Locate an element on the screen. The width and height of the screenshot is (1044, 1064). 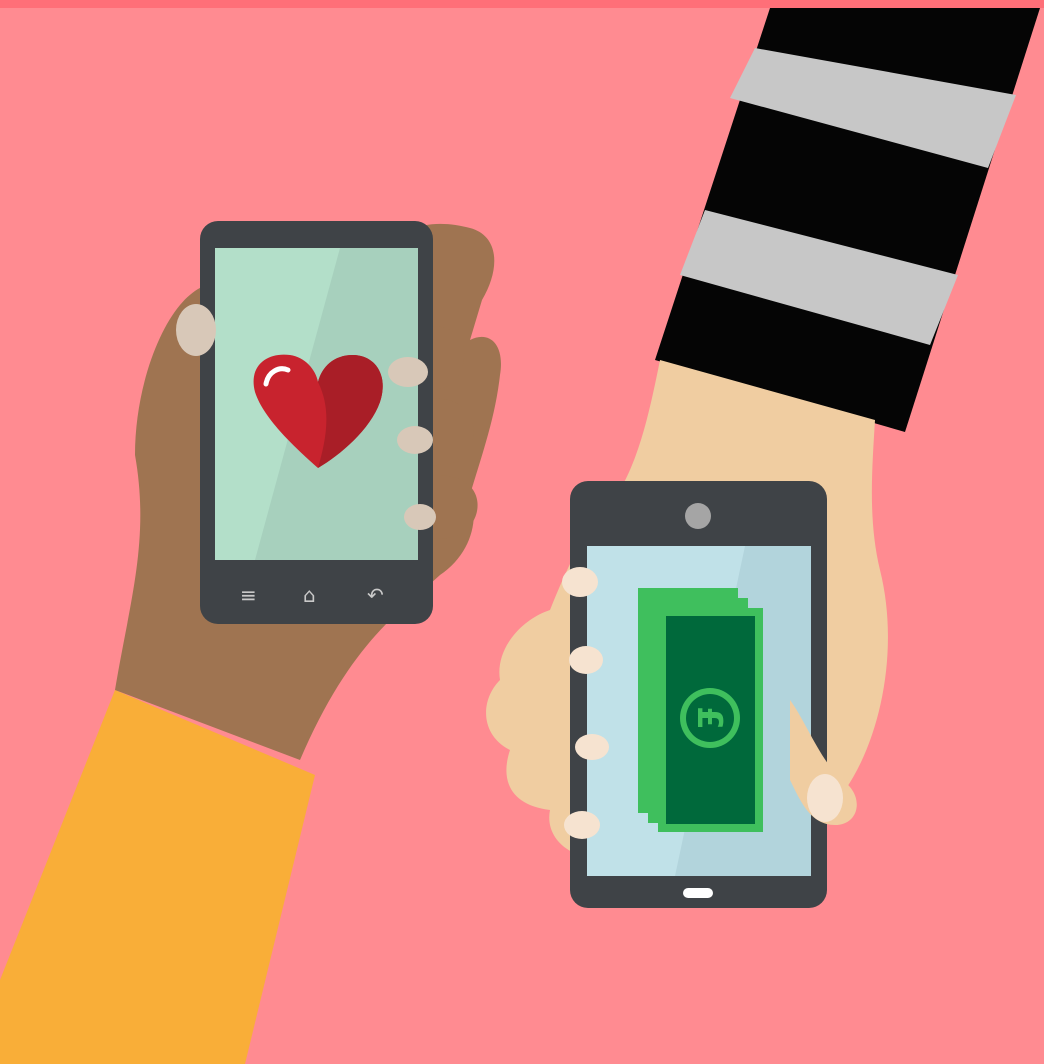
left-thumb-nail is located at coordinates (196, 330).